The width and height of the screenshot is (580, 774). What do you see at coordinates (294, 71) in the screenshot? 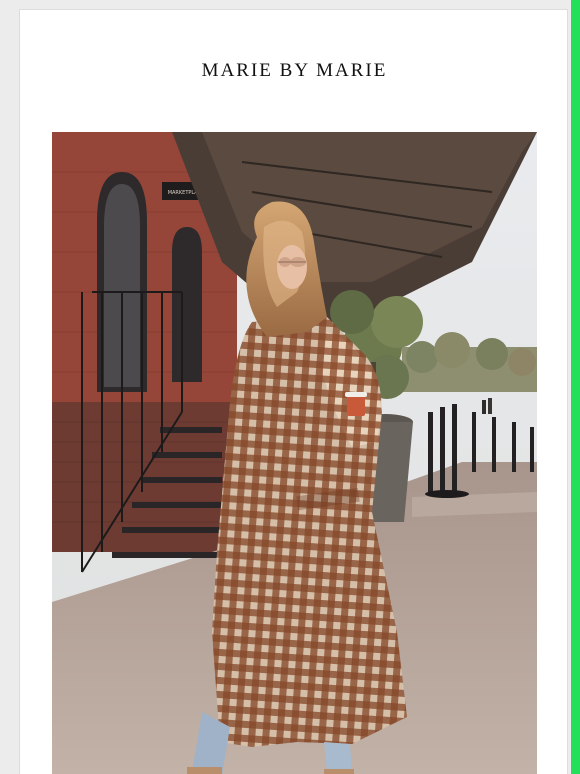
I see `brand-logo-text: MARIE BY MARIE` at bounding box center [294, 71].